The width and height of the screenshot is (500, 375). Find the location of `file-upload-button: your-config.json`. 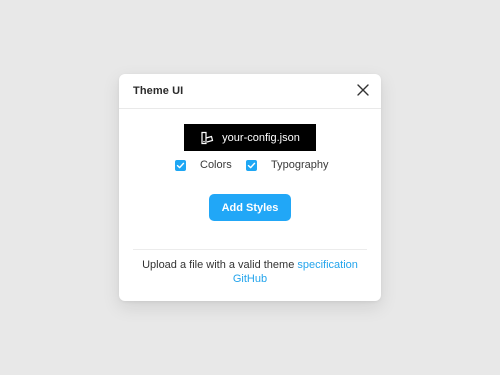

file-upload-button: your-config.json is located at coordinates (250, 137).